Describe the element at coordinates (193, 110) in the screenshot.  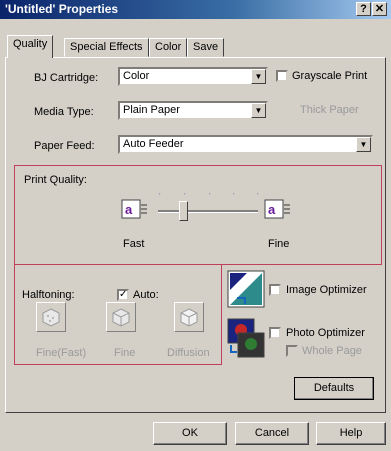
I see `media-type-select: Plain Paper ▼` at that location.